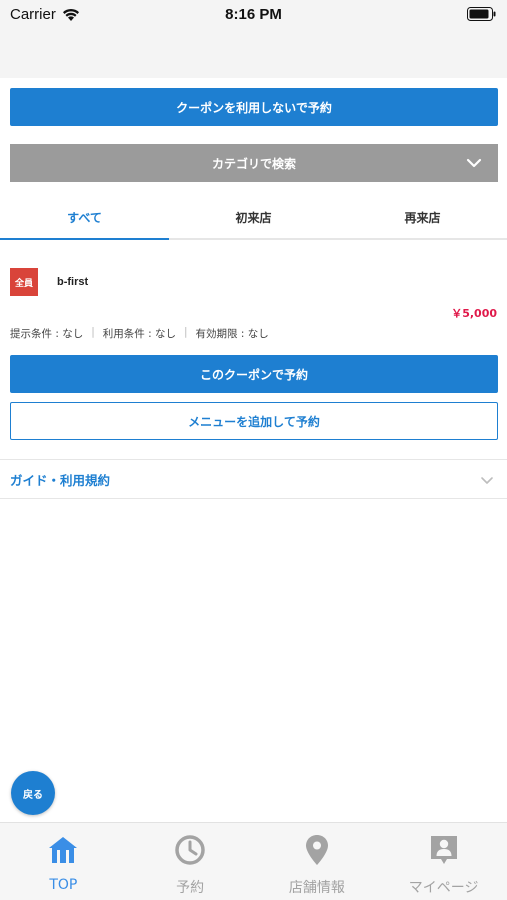  I want to click on tabbar-label: TOP, so click(63, 885).